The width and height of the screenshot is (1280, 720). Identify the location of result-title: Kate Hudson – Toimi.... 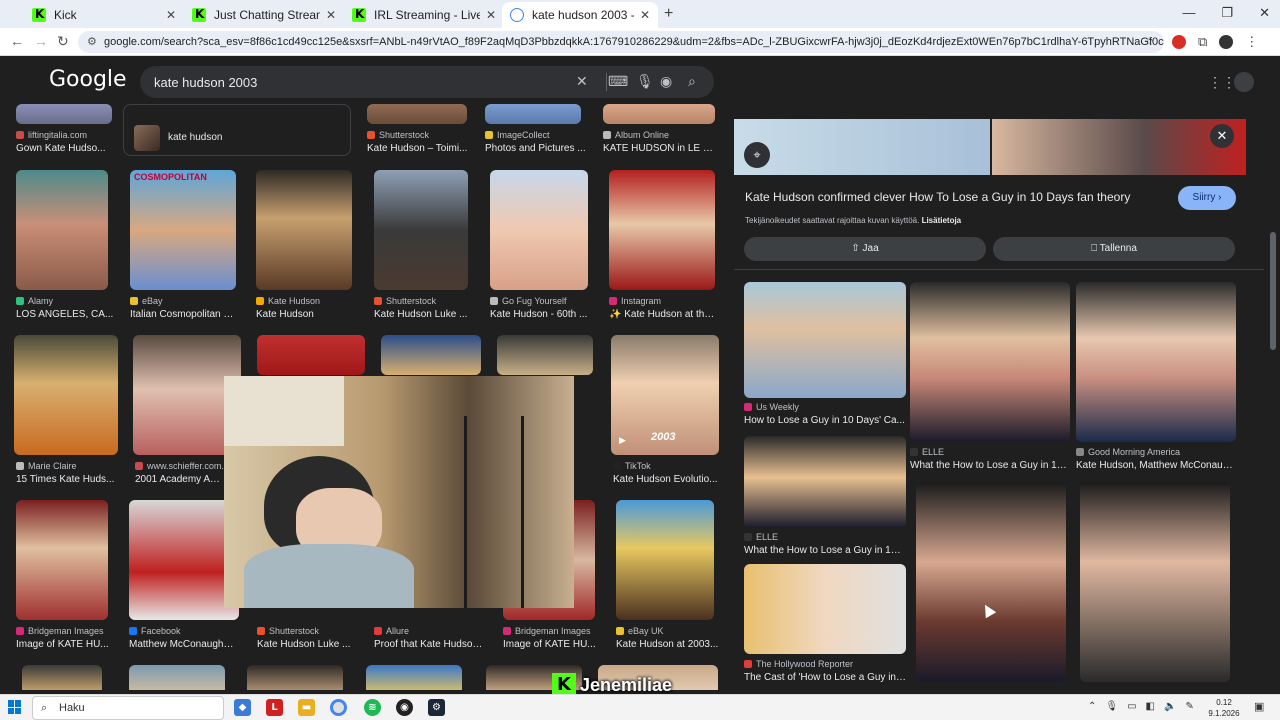
(419, 148).